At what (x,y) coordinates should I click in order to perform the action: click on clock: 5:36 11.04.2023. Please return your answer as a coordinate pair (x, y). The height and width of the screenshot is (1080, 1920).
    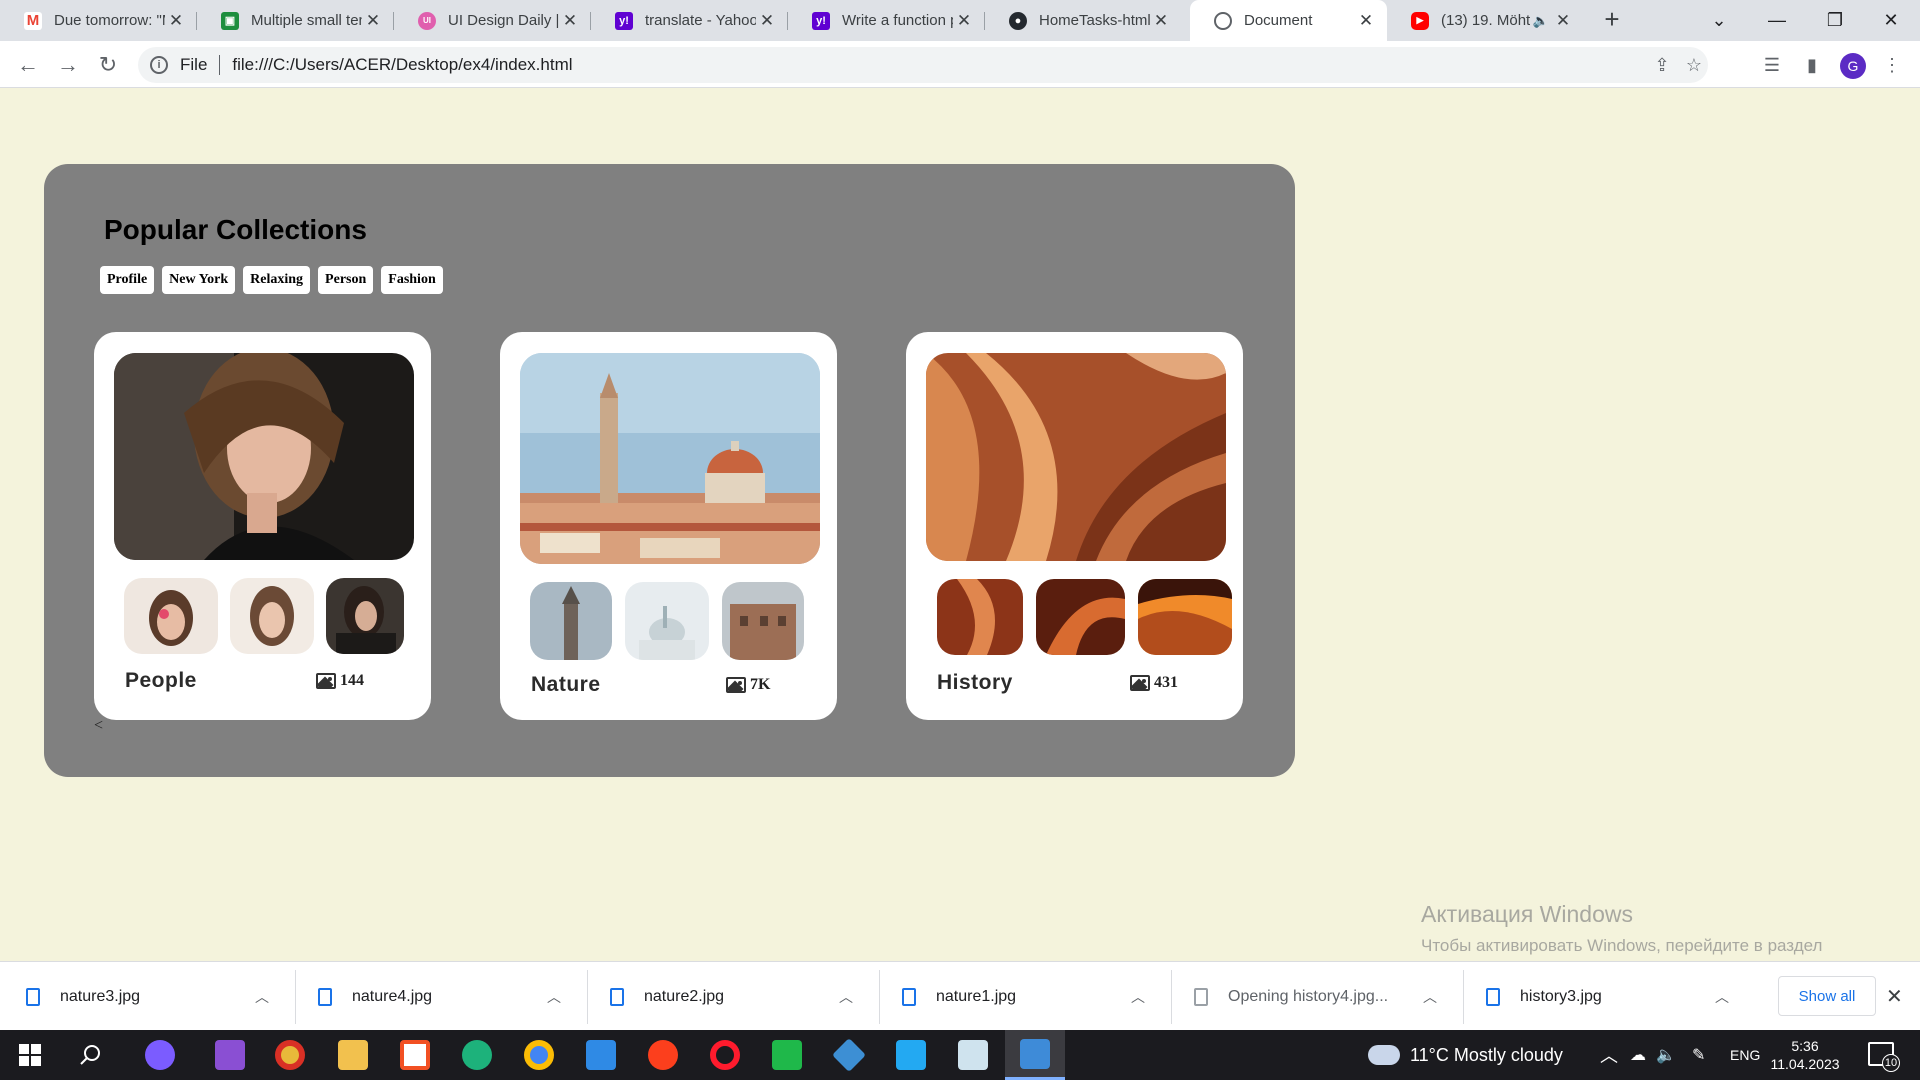
    Looking at the image, I should click on (1805, 1055).